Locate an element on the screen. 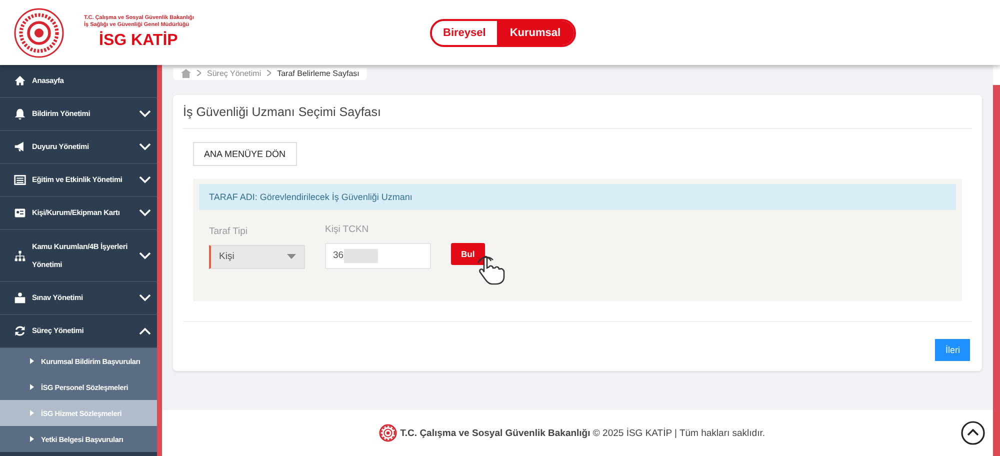  person-icon is located at coordinates (20, 298).